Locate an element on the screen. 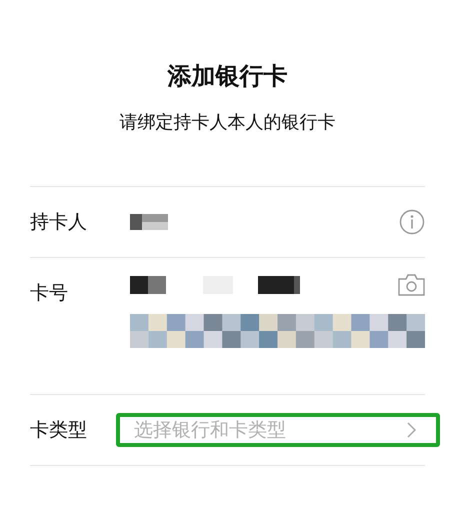  field-label: 卡号 is located at coordinates (49, 293).